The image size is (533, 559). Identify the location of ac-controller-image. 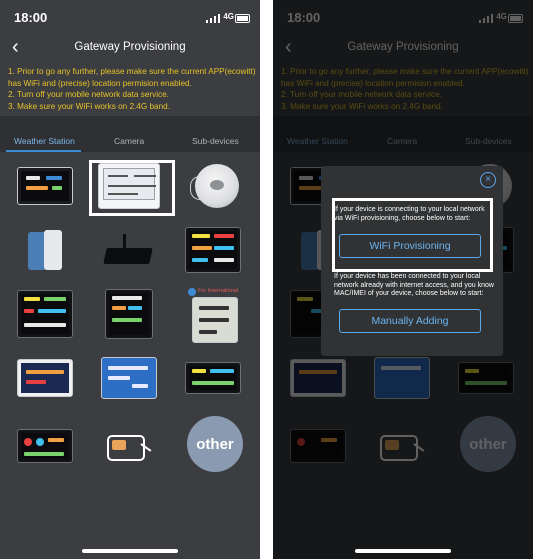
(129, 446).